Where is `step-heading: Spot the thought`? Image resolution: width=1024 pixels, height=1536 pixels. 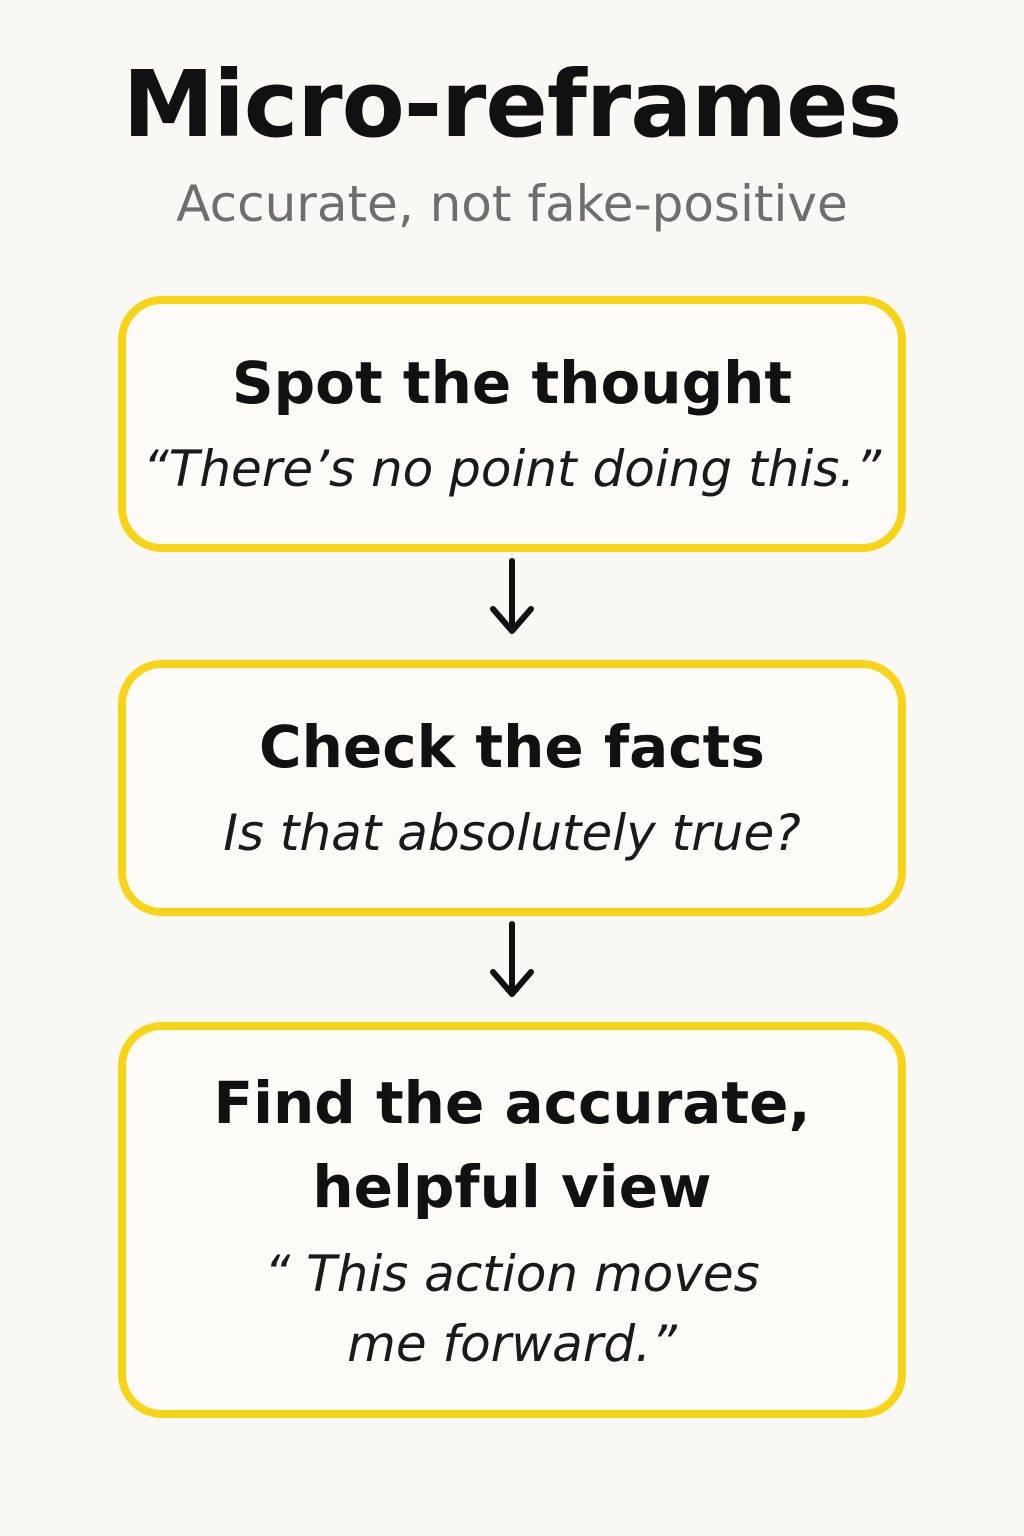 step-heading: Spot the thought is located at coordinates (512, 383).